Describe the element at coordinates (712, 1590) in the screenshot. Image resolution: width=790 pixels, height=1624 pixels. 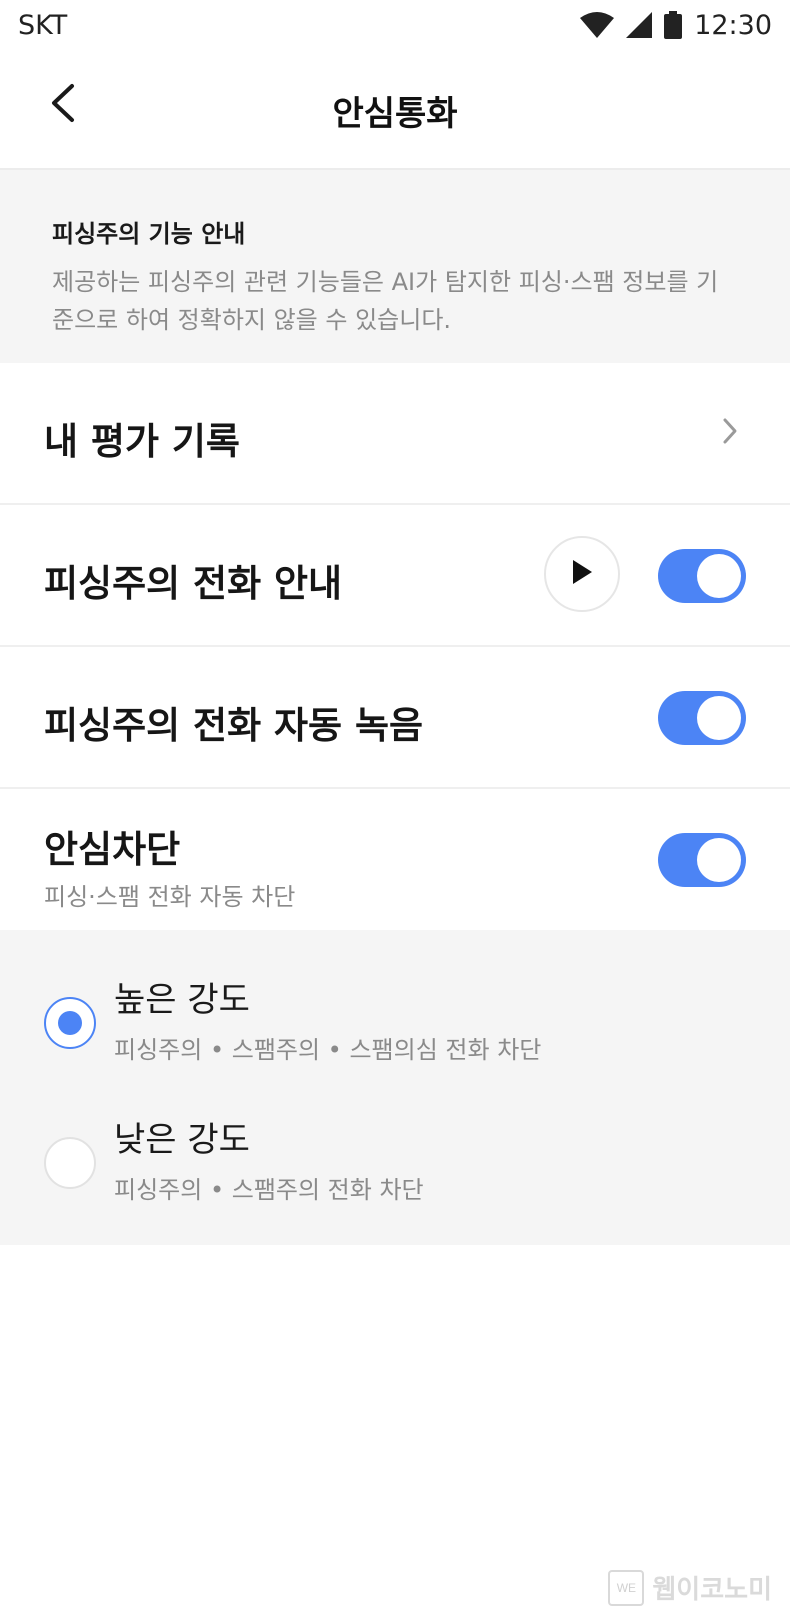
I see `watermark-text: 웹이코노미` at that location.